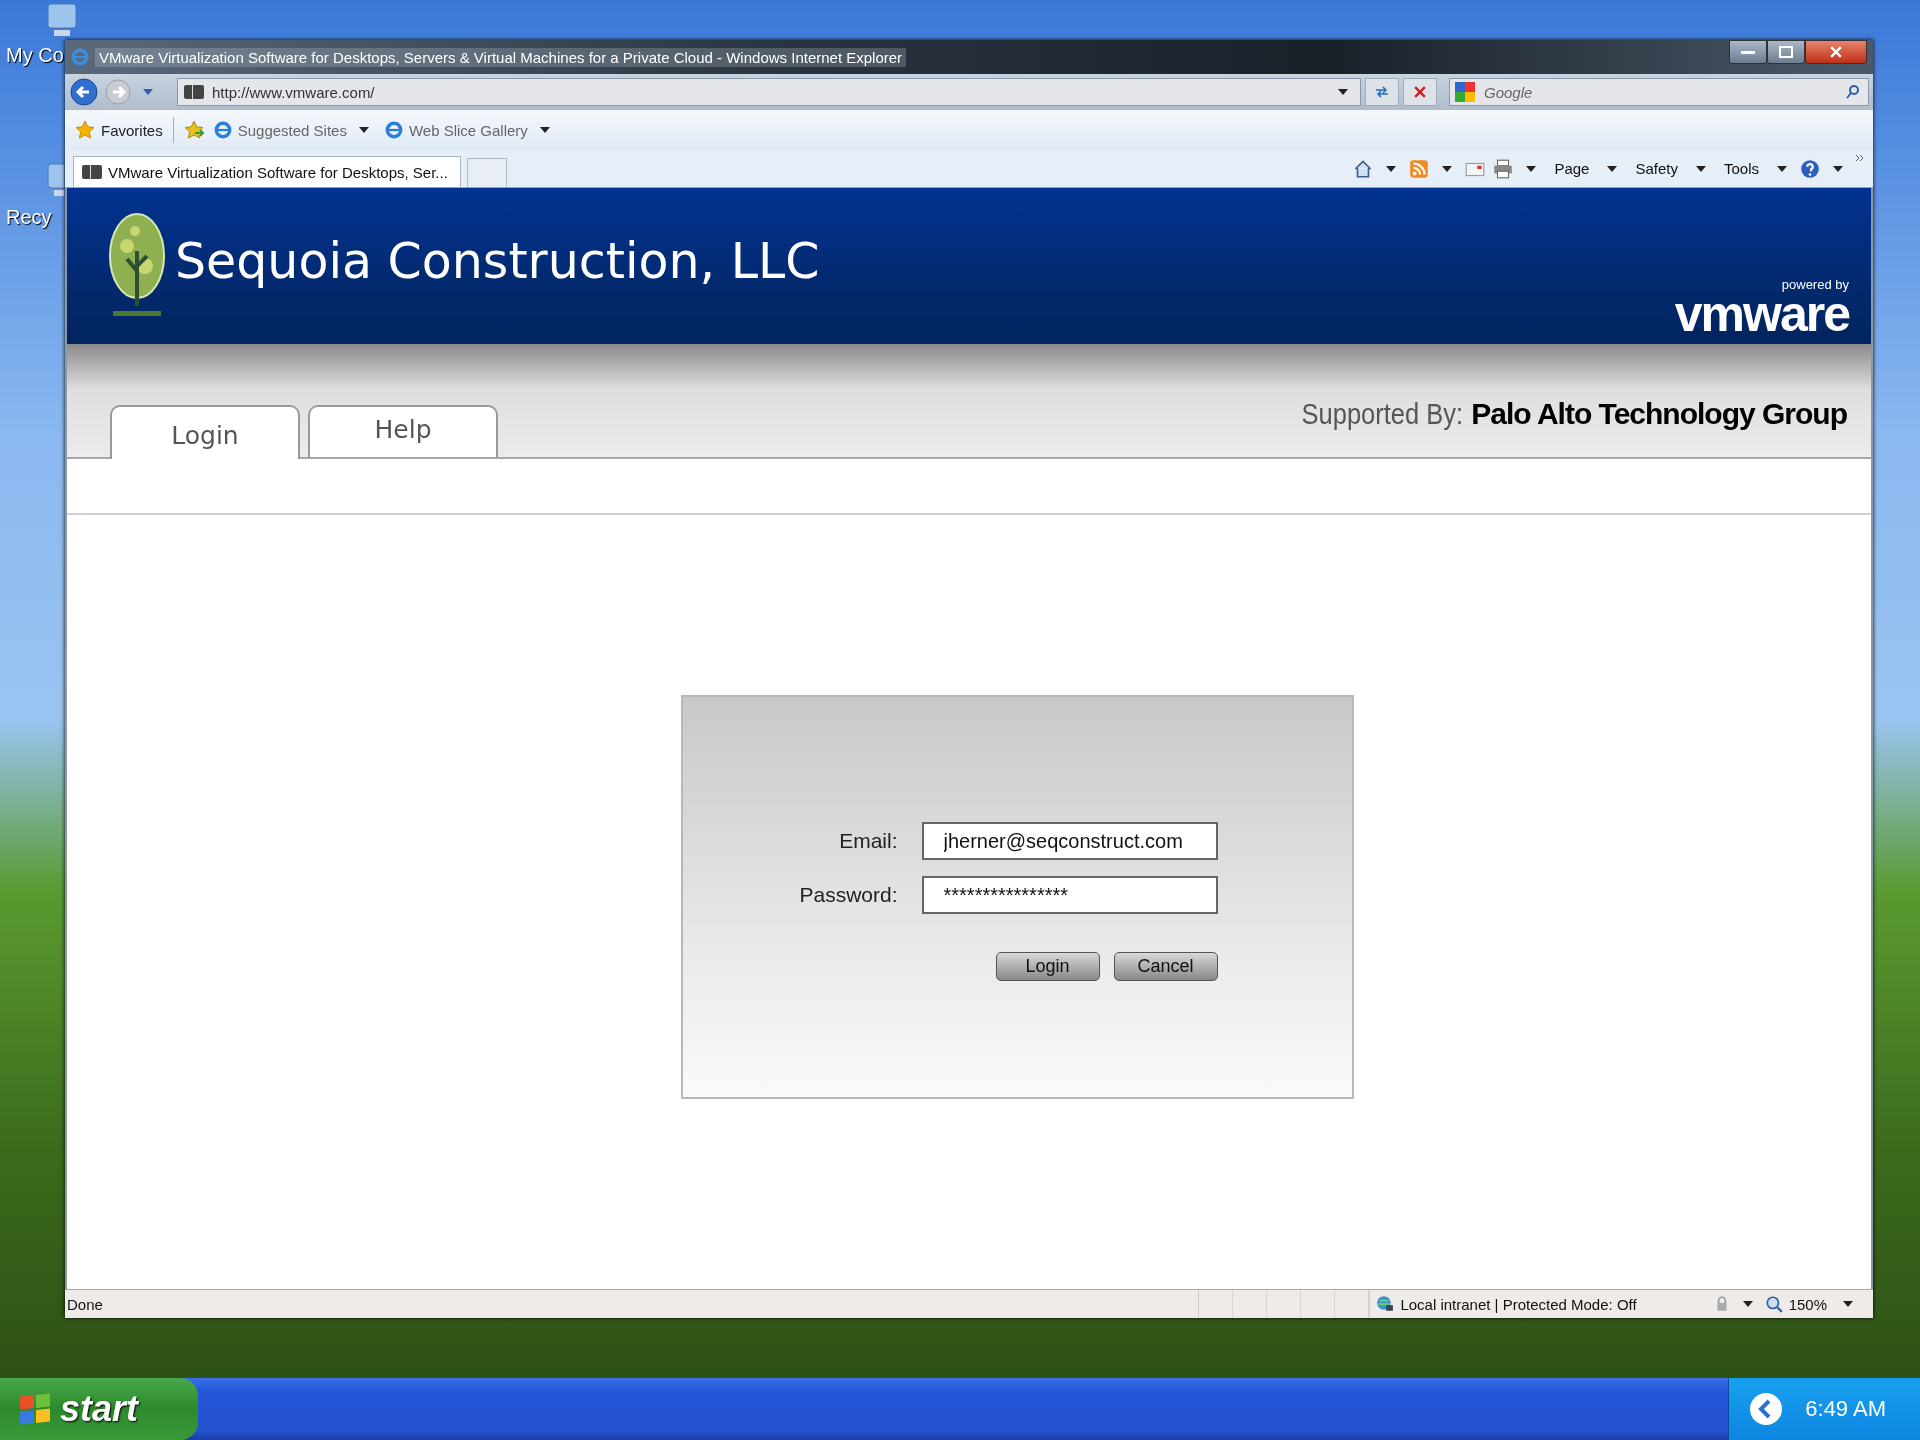 The width and height of the screenshot is (1920, 1440). What do you see at coordinates (1069, 895) in the screenshot?
I see `password-field: ****************` at bounding box center [1069, 895].